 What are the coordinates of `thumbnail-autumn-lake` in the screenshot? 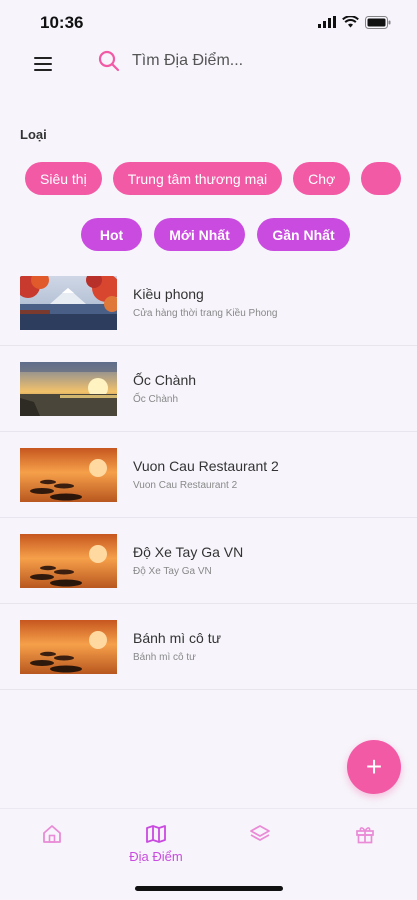 It's located at (68, 302).